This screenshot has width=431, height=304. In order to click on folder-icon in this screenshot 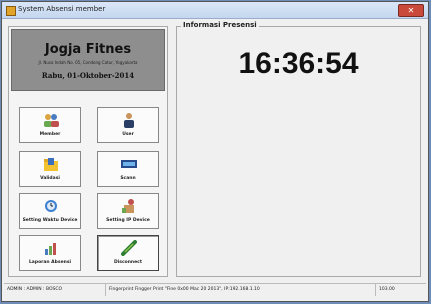, I will do `click(51, 164)`.